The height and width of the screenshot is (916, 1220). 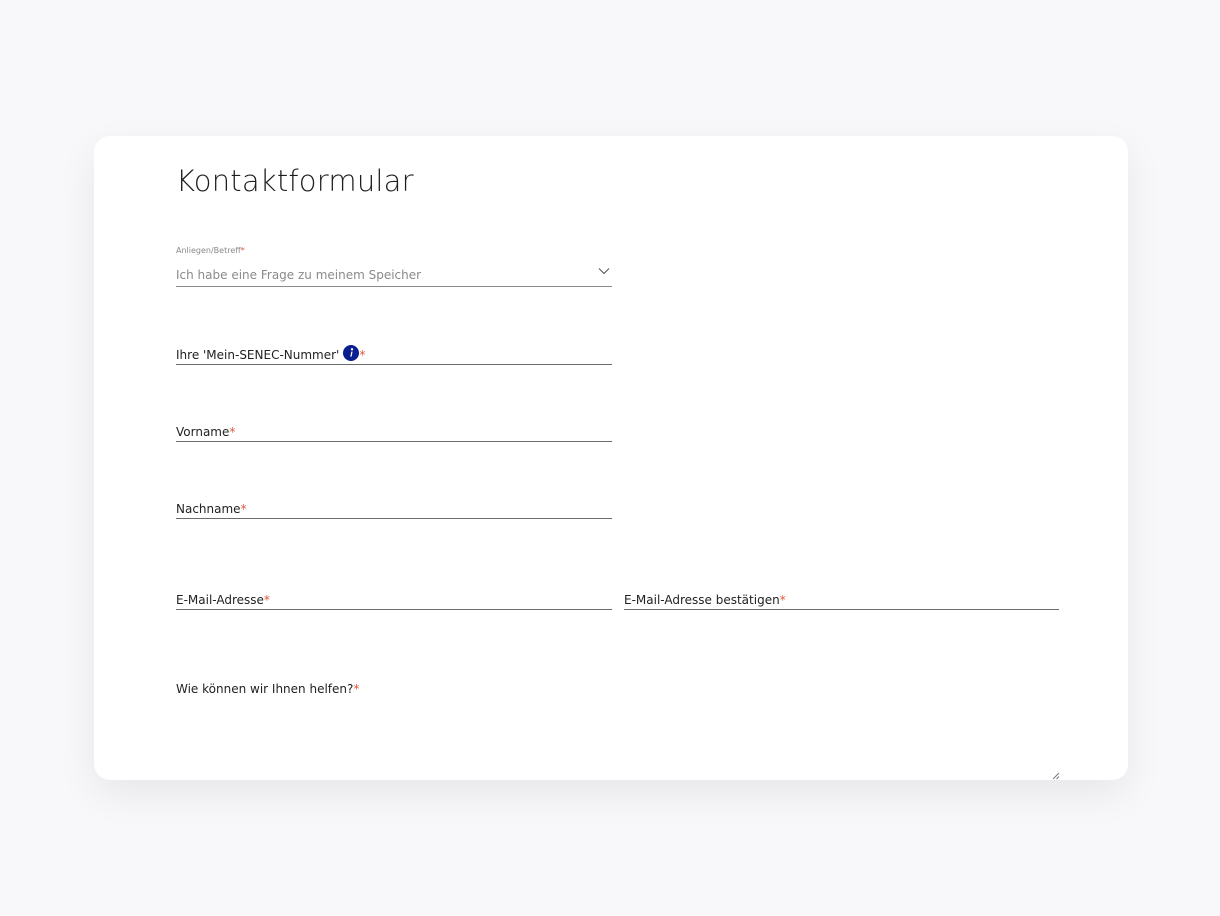 What do you see at coordinates (394, 427) in the screenshot?
I see `first-name-field: Vorname*` at bounding box center [394, 427].